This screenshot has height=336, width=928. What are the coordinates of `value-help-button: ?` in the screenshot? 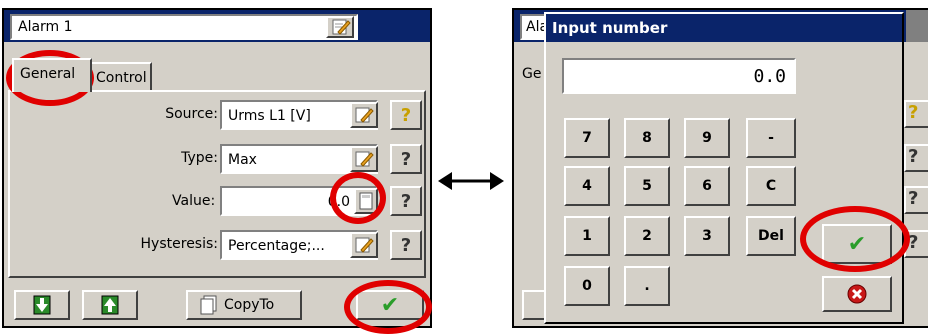 It's located at (406, 201).